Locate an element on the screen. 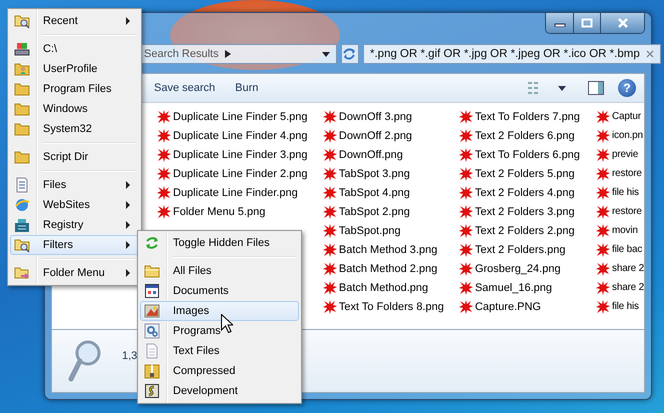  menu-item: Registry is located at coordinates (74, 225).